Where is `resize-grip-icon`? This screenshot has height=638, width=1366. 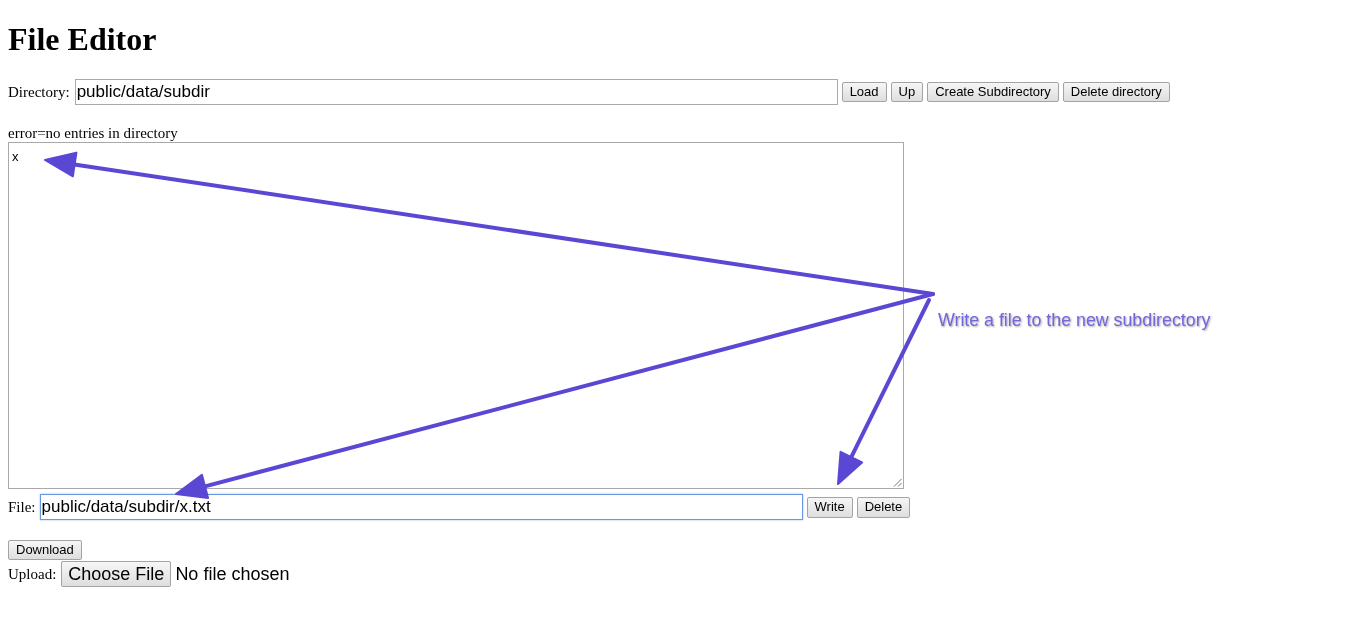
resize-grip-icon is located at coordinates (897, 482).